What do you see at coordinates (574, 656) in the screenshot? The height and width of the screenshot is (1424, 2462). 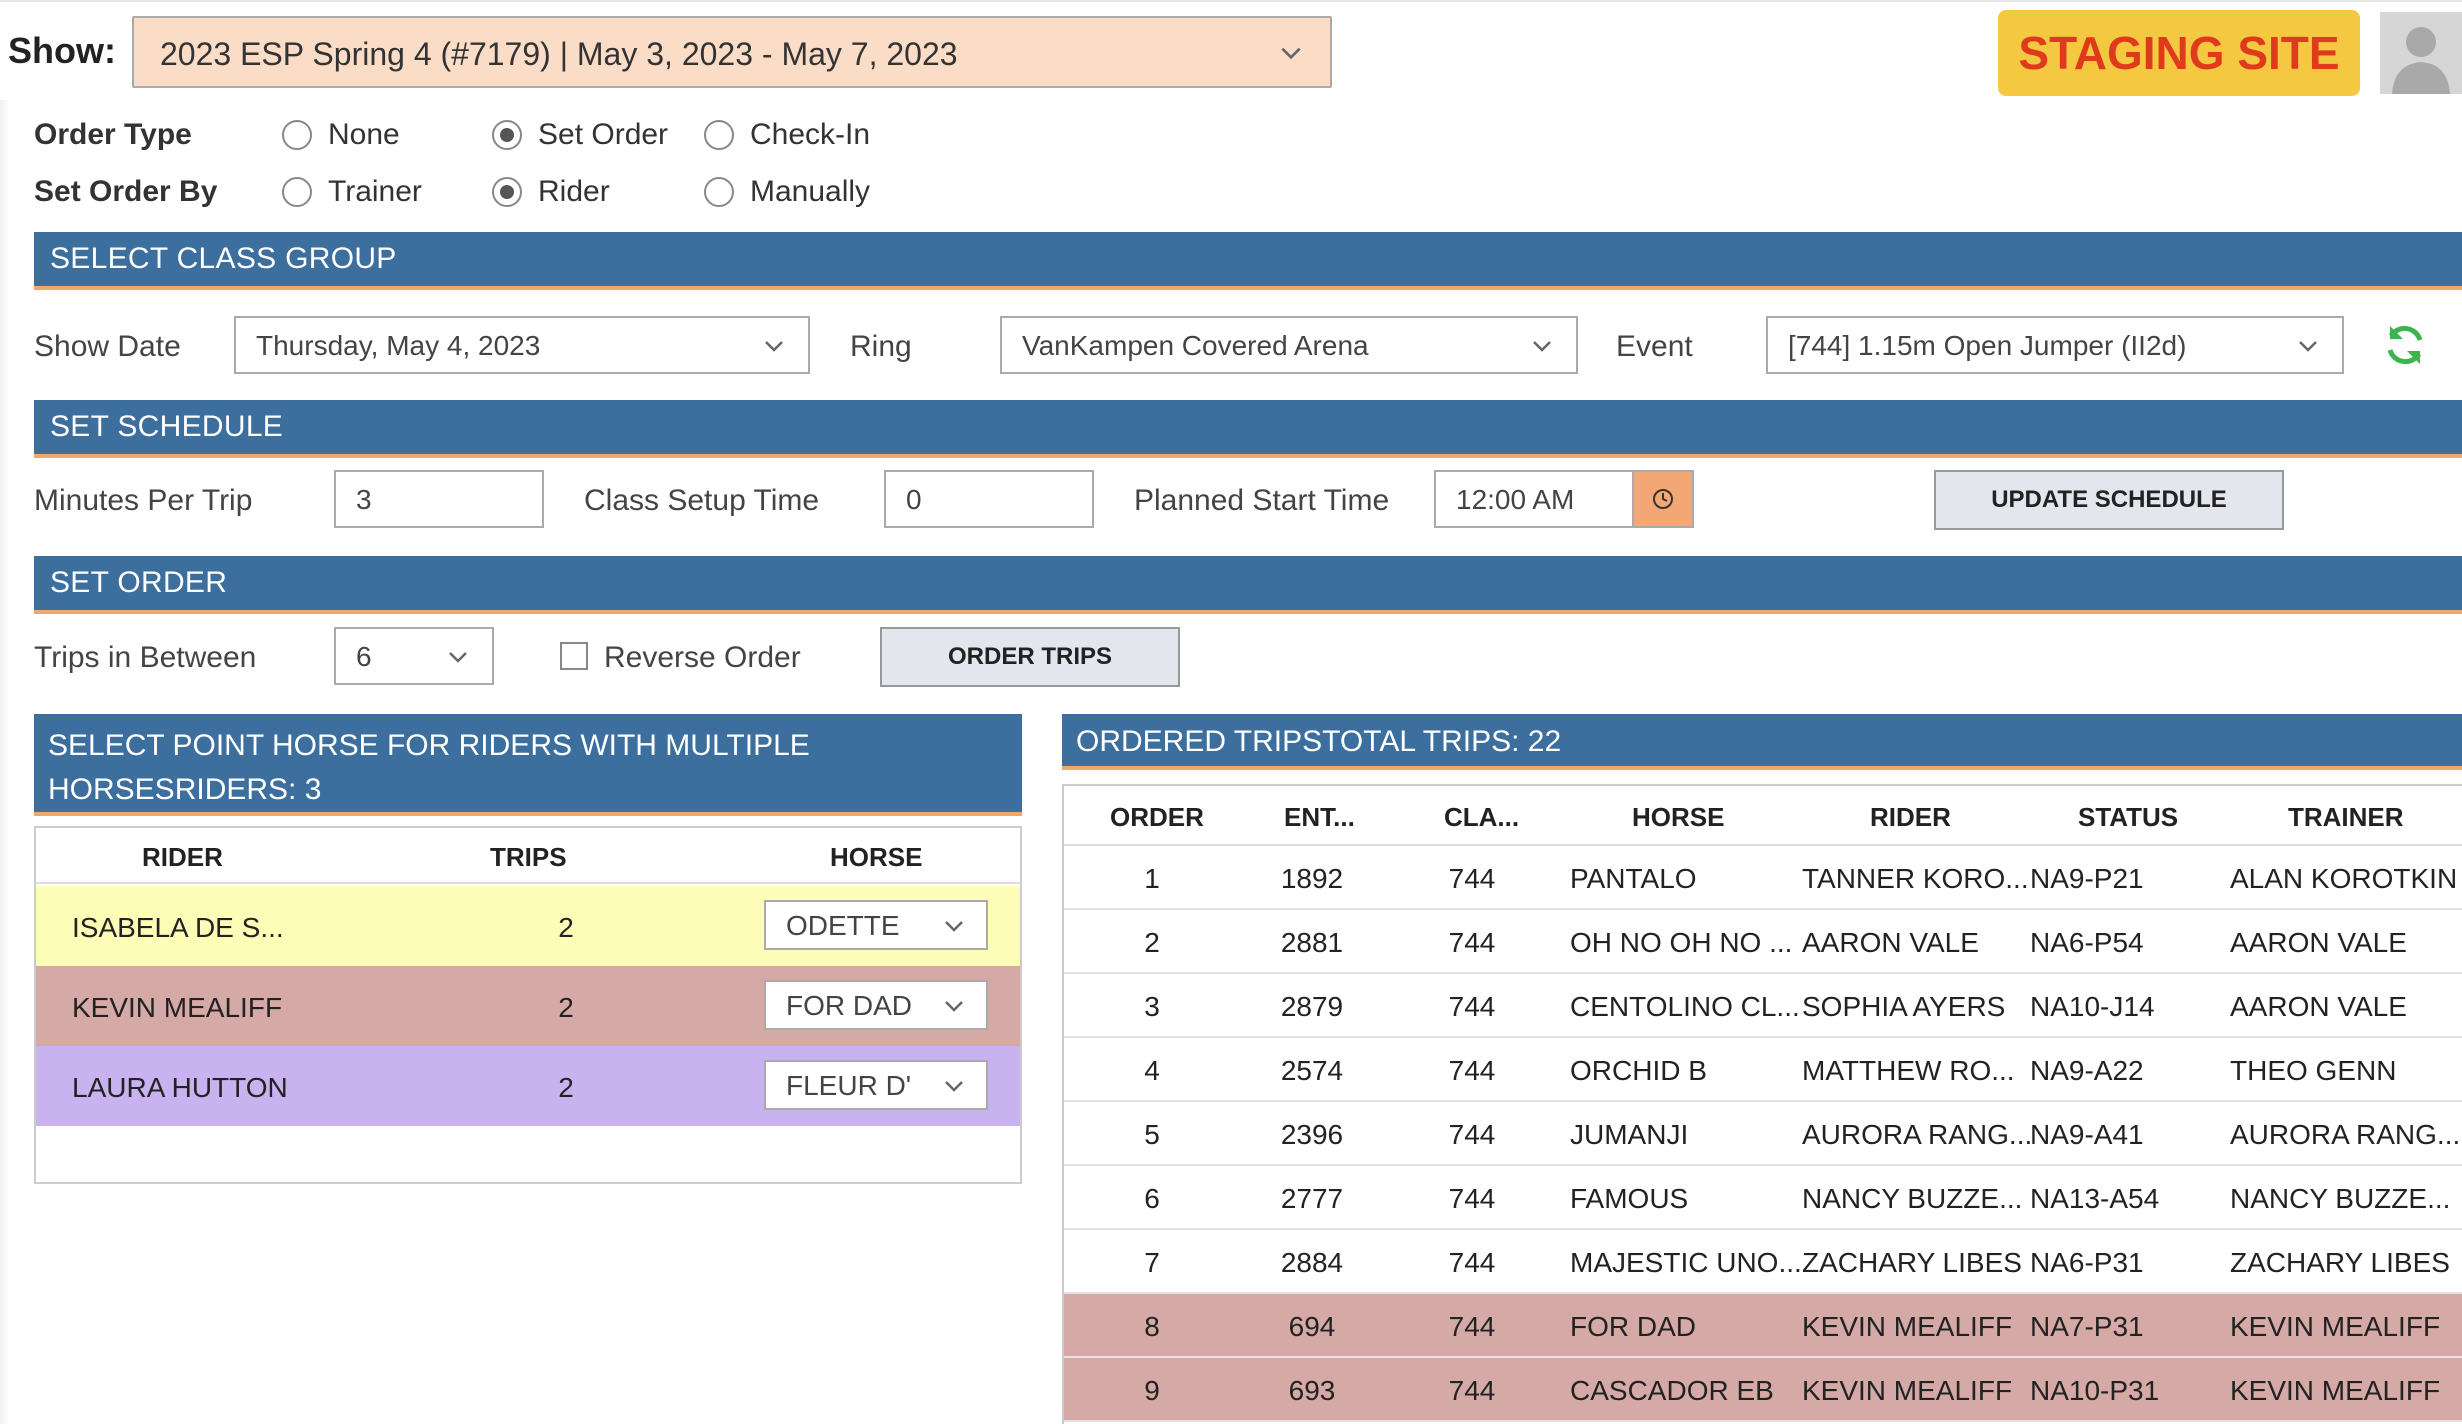 I see `reverse-order-checkbox` at bounding box center [574, 656].